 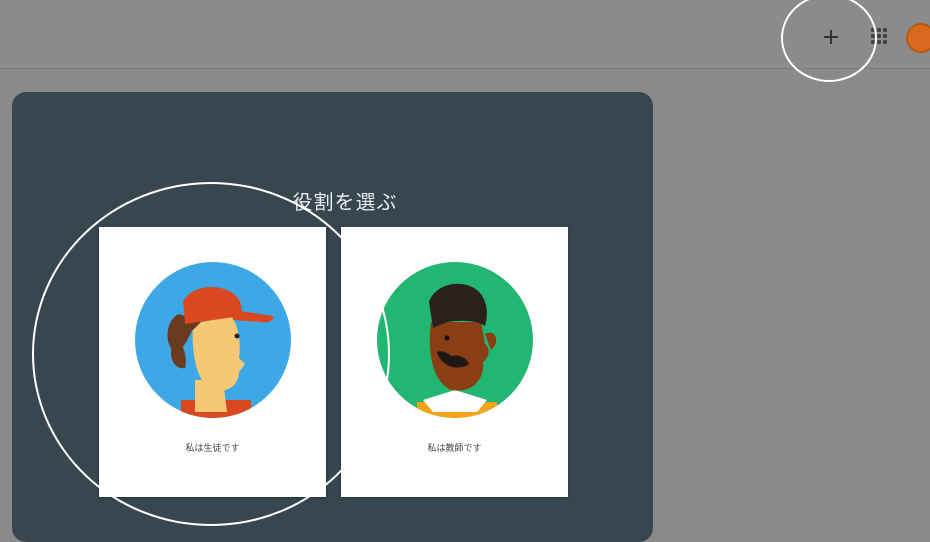 I want to click on teacher-illustration, so click(x=455, y=340).